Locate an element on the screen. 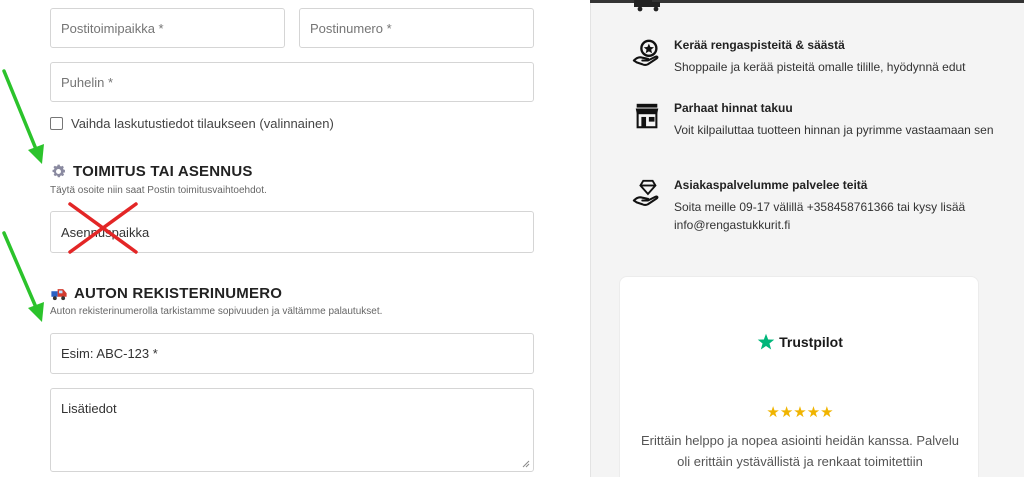 The width and height of the screenshot is (1024, 477). hand-diamond-icon is located at coordinates (645, 192).